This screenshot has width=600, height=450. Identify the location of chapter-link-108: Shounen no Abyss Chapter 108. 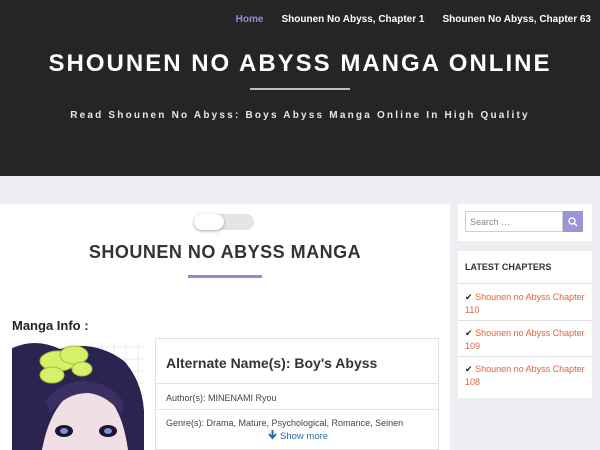
(525, 375).